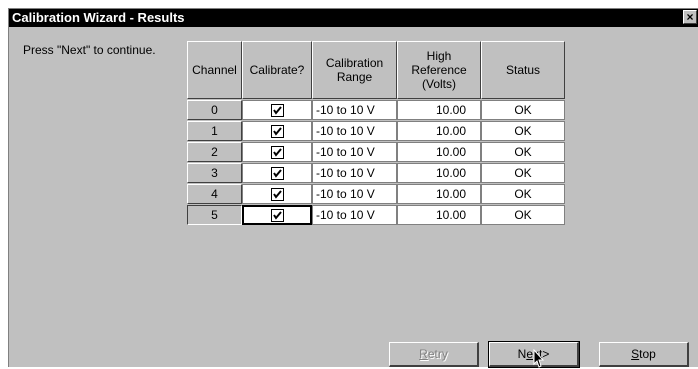  Describe the element at coordinates (214, 152) in the screenshot. I see `channel-cell: 2` at that location.